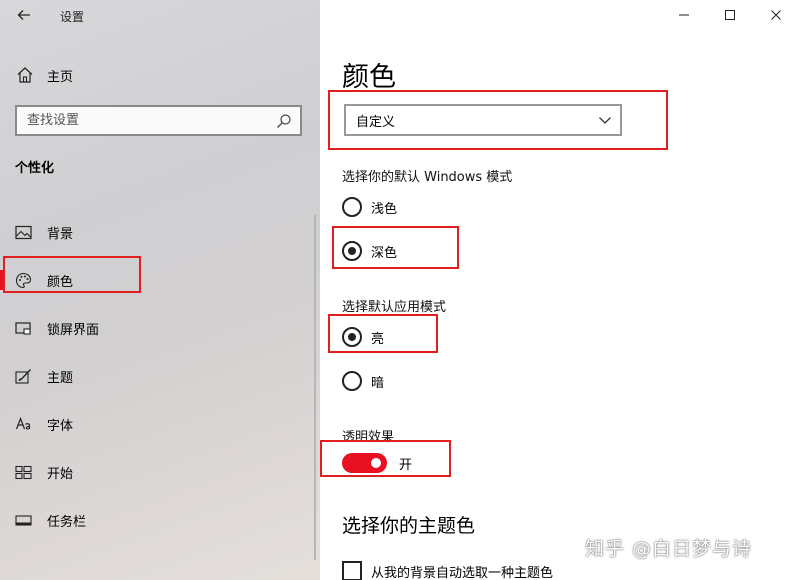  I want to click on close-button, so click(776, 17).